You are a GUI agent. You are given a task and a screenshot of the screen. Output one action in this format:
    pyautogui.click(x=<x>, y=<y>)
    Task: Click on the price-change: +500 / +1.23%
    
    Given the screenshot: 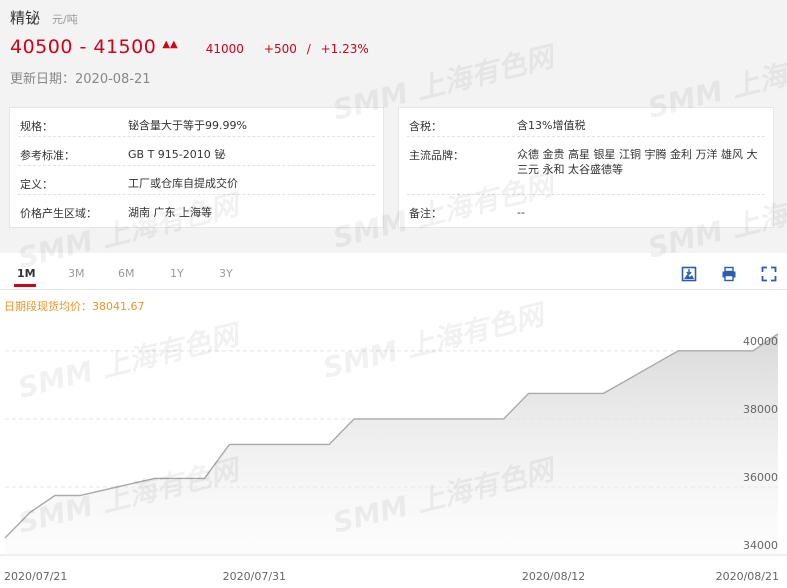 What is the action you would take?
    pyautogui.click(x=316, y=49)
    